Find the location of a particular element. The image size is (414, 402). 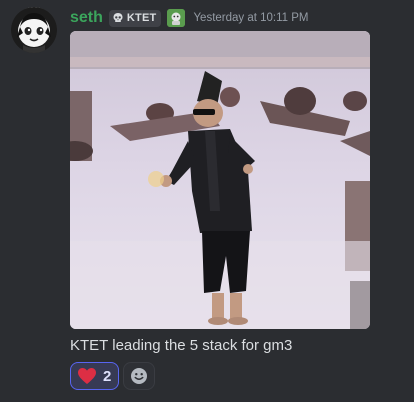

add-reaction-smiley-icon is located at coordinates (139, 376).